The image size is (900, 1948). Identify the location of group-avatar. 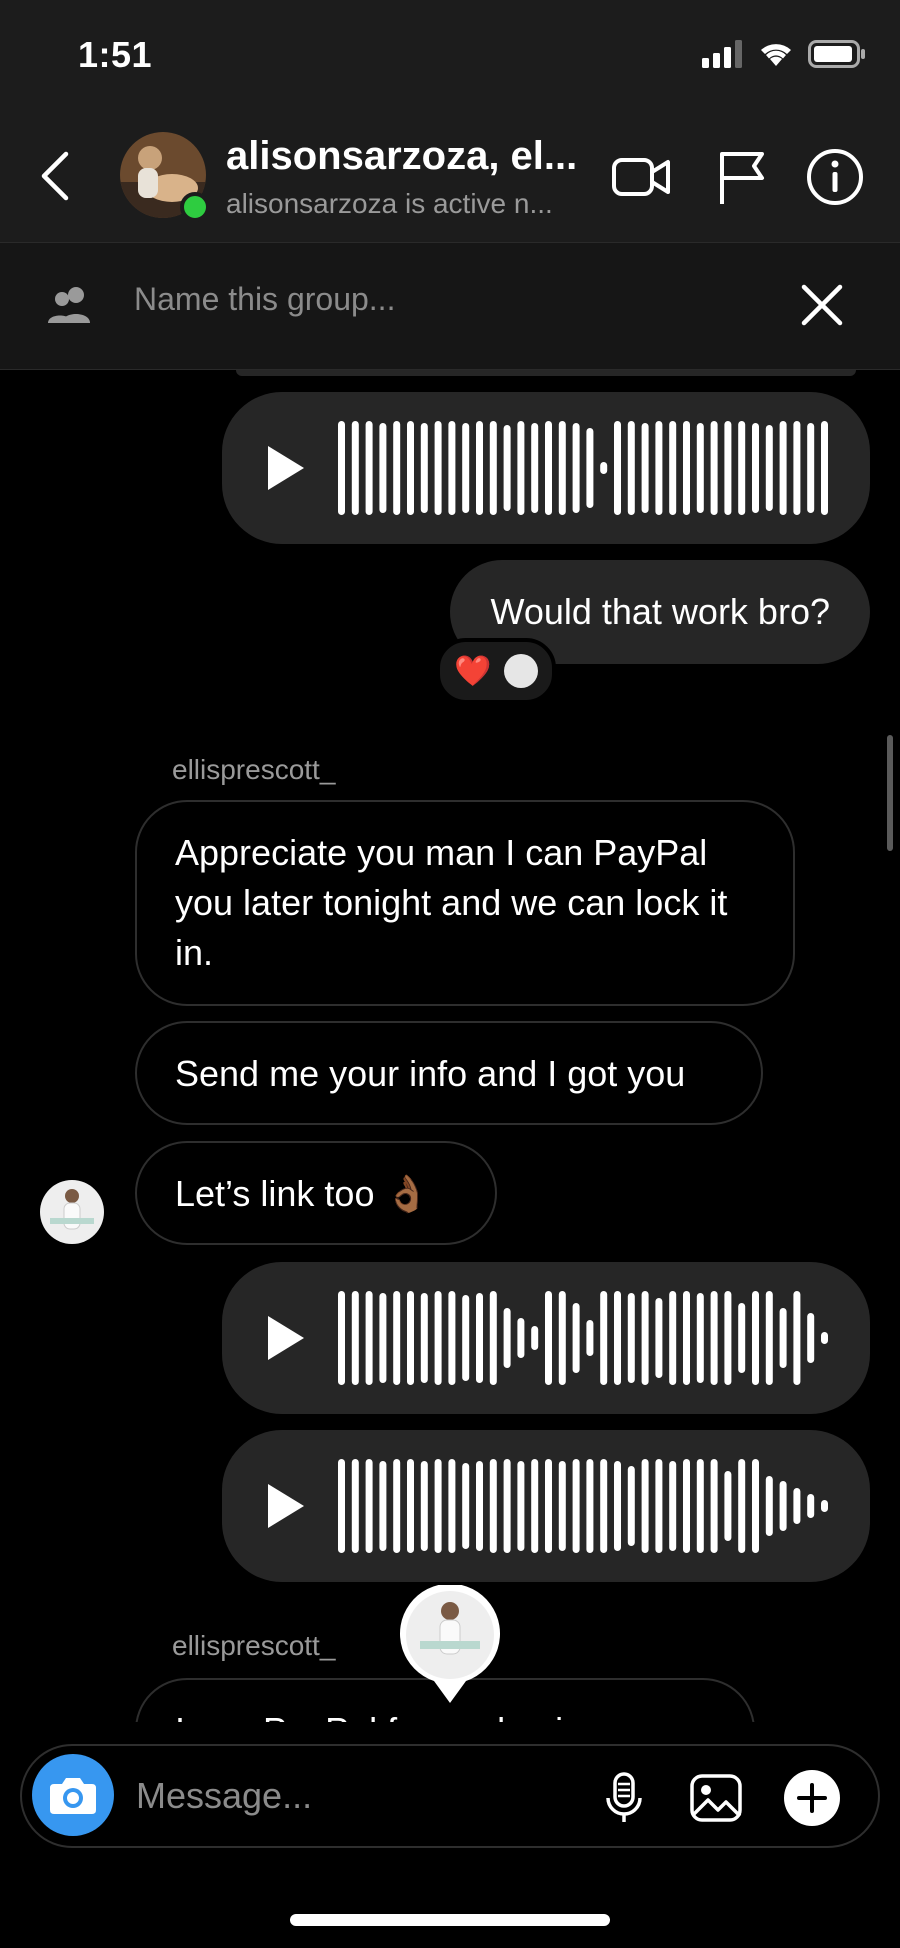
(165, 177).